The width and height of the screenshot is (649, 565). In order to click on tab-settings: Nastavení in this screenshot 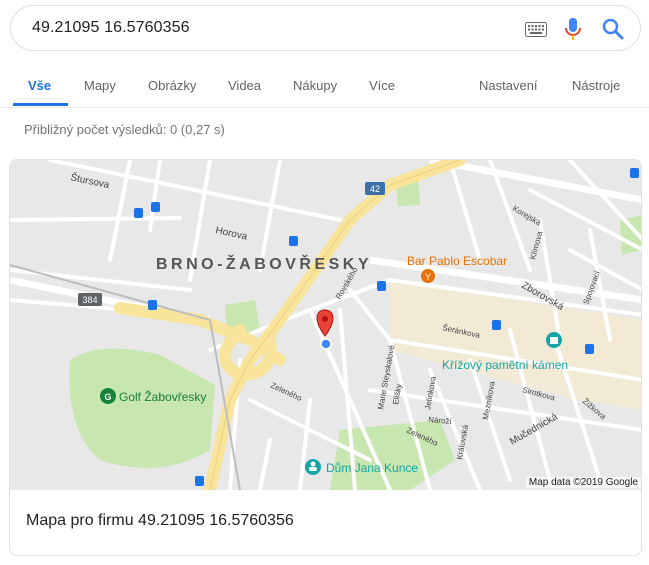, I will do `click(508, 85)`.